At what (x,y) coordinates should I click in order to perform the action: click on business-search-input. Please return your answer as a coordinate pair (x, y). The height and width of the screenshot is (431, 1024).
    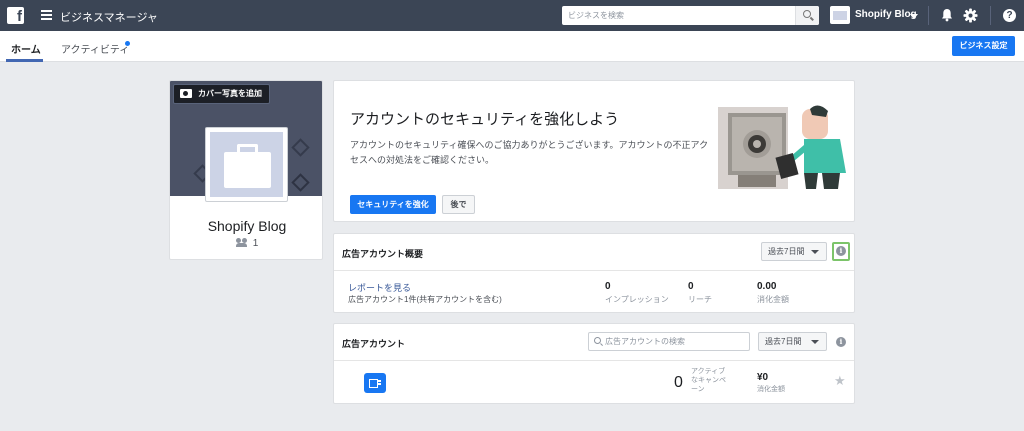
    Looking at the image, I should click on (678, 15).